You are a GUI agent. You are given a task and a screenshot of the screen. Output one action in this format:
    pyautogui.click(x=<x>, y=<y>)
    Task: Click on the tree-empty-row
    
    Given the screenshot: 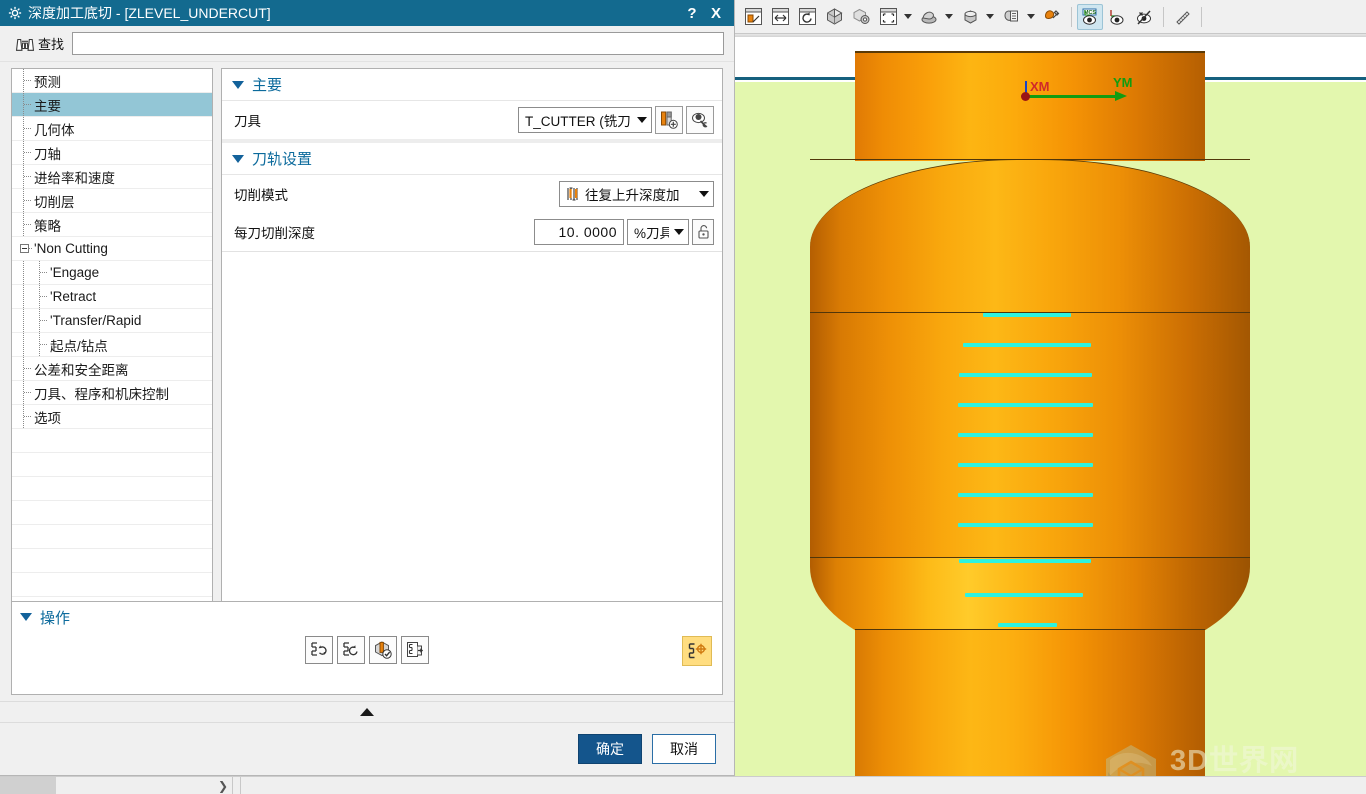 What is the action you would take?
    pyautogui.click(x=112, y=537)
    